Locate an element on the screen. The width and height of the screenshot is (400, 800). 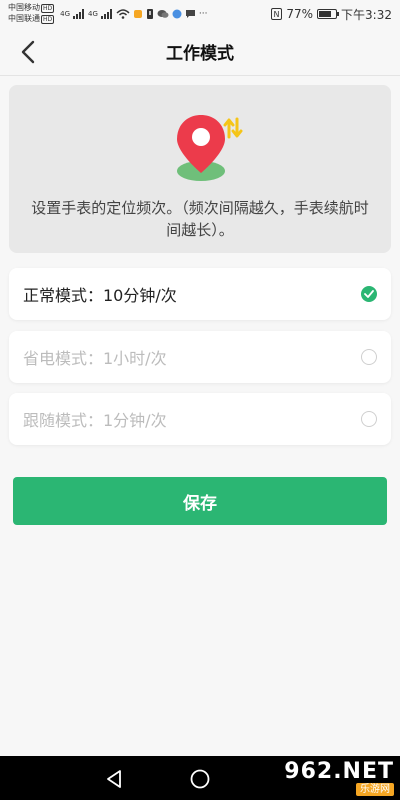
back-button is located at coordinates (28, 52).